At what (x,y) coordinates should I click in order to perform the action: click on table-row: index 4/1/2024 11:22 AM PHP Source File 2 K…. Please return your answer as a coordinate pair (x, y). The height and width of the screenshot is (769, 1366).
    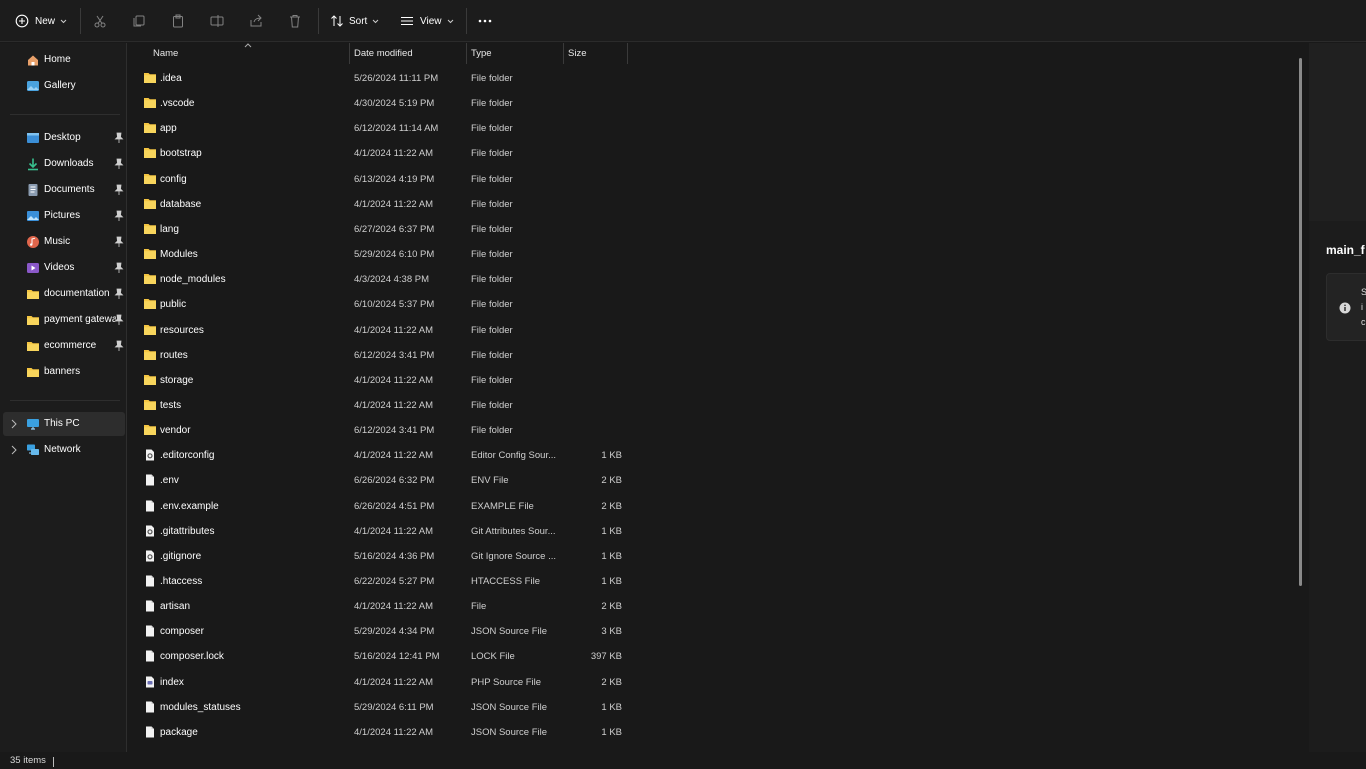
    Looking at the image, I should click on (378, 682).